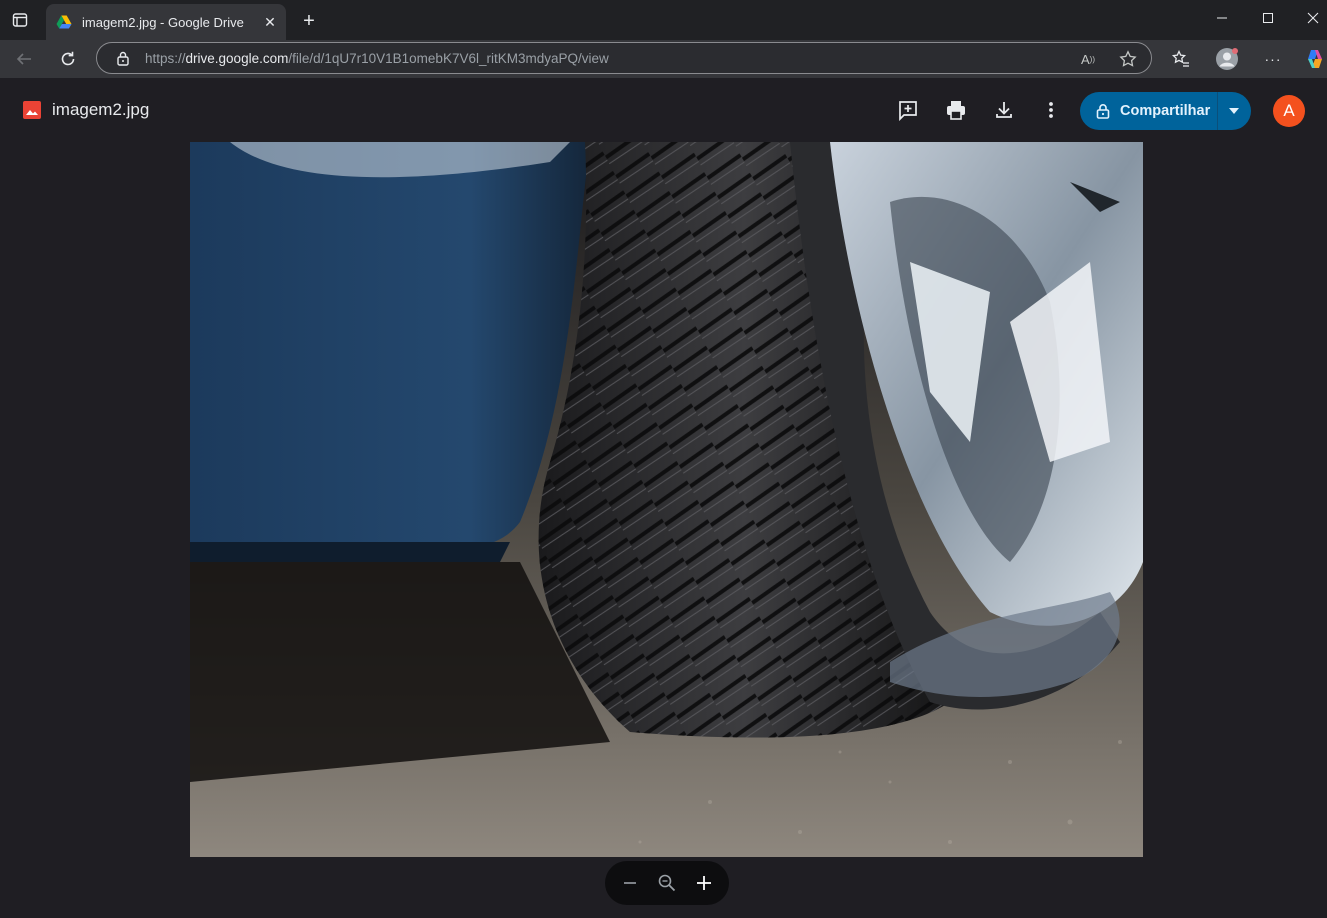 Image resolution: width=1327 pixels, height=918 pixels. I want to click on minimize-icon, so click(1222, 18).